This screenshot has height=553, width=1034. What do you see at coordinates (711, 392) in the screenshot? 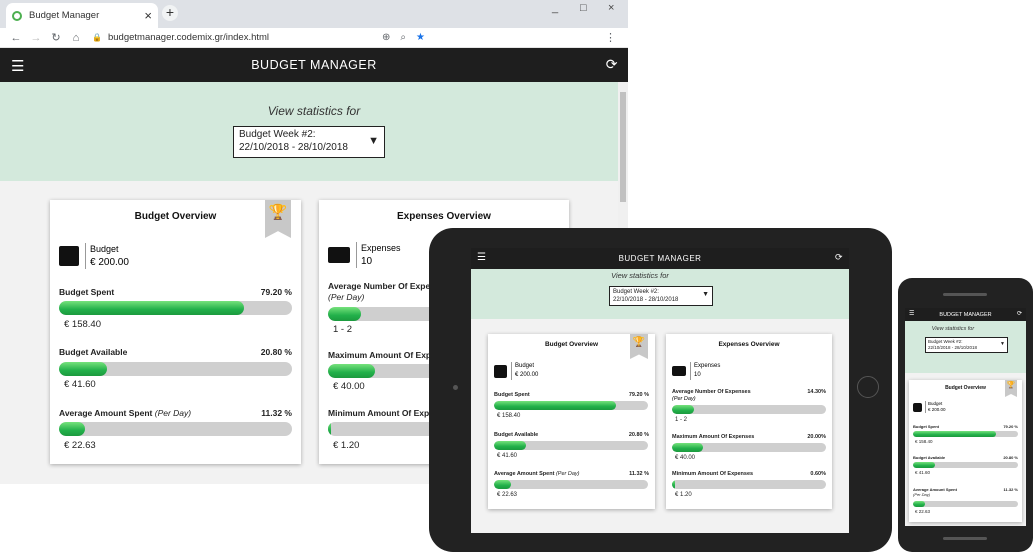
I see `metric-label: Average Number Of Expenses` at bounding box center [711, 392].